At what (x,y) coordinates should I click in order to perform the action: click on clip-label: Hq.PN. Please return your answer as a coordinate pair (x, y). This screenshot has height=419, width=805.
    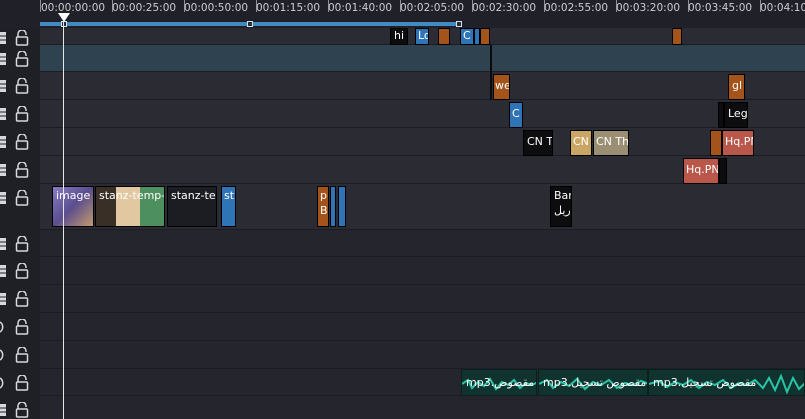
    Looking at the image, I should click on (702, 169).